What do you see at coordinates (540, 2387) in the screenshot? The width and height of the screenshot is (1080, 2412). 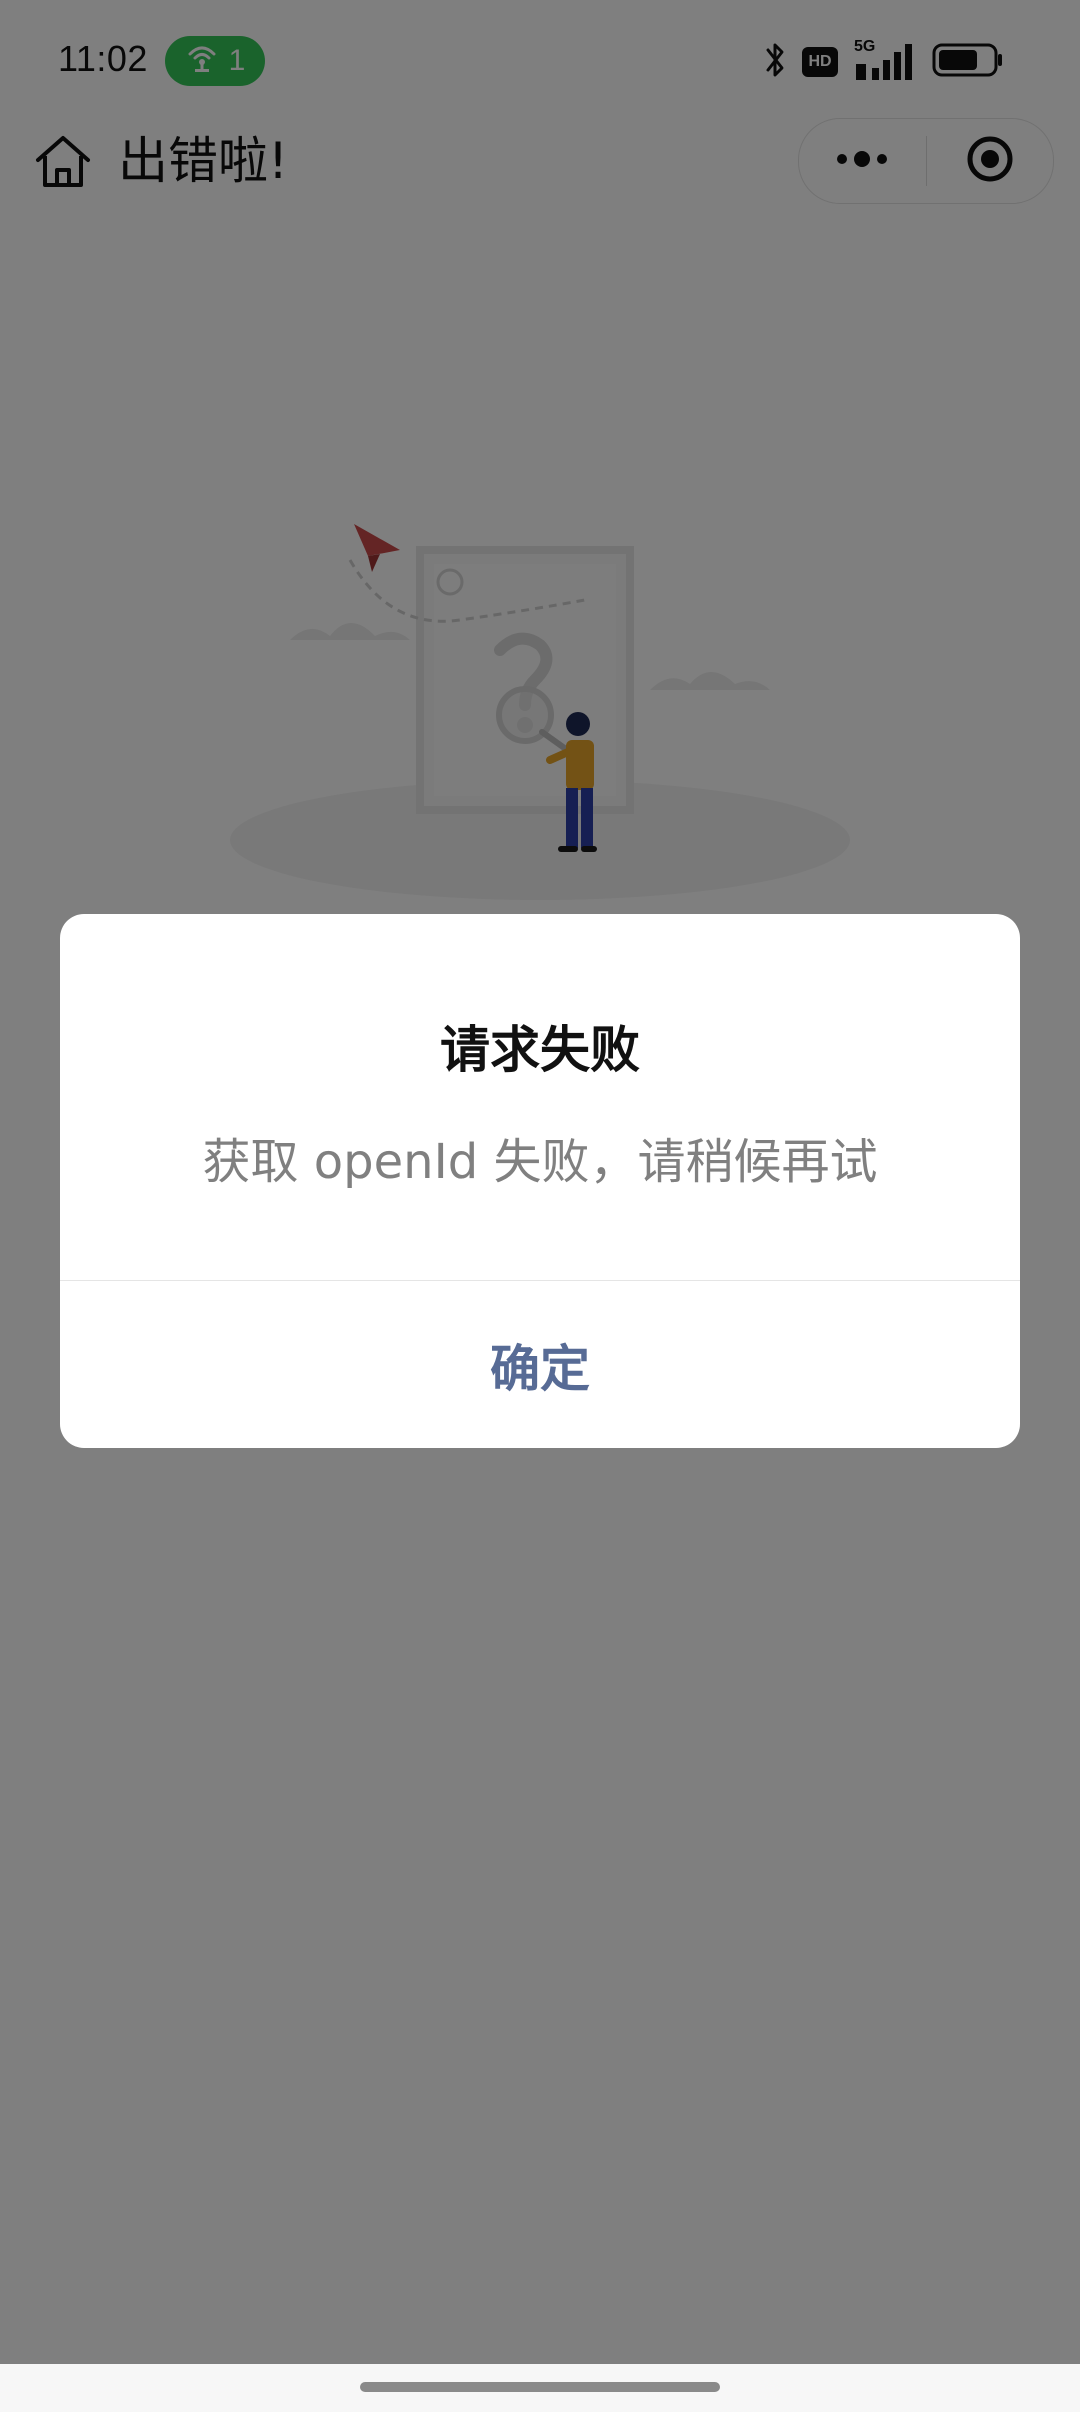 I see `home-indicator` at bounding box center [540, 2387].